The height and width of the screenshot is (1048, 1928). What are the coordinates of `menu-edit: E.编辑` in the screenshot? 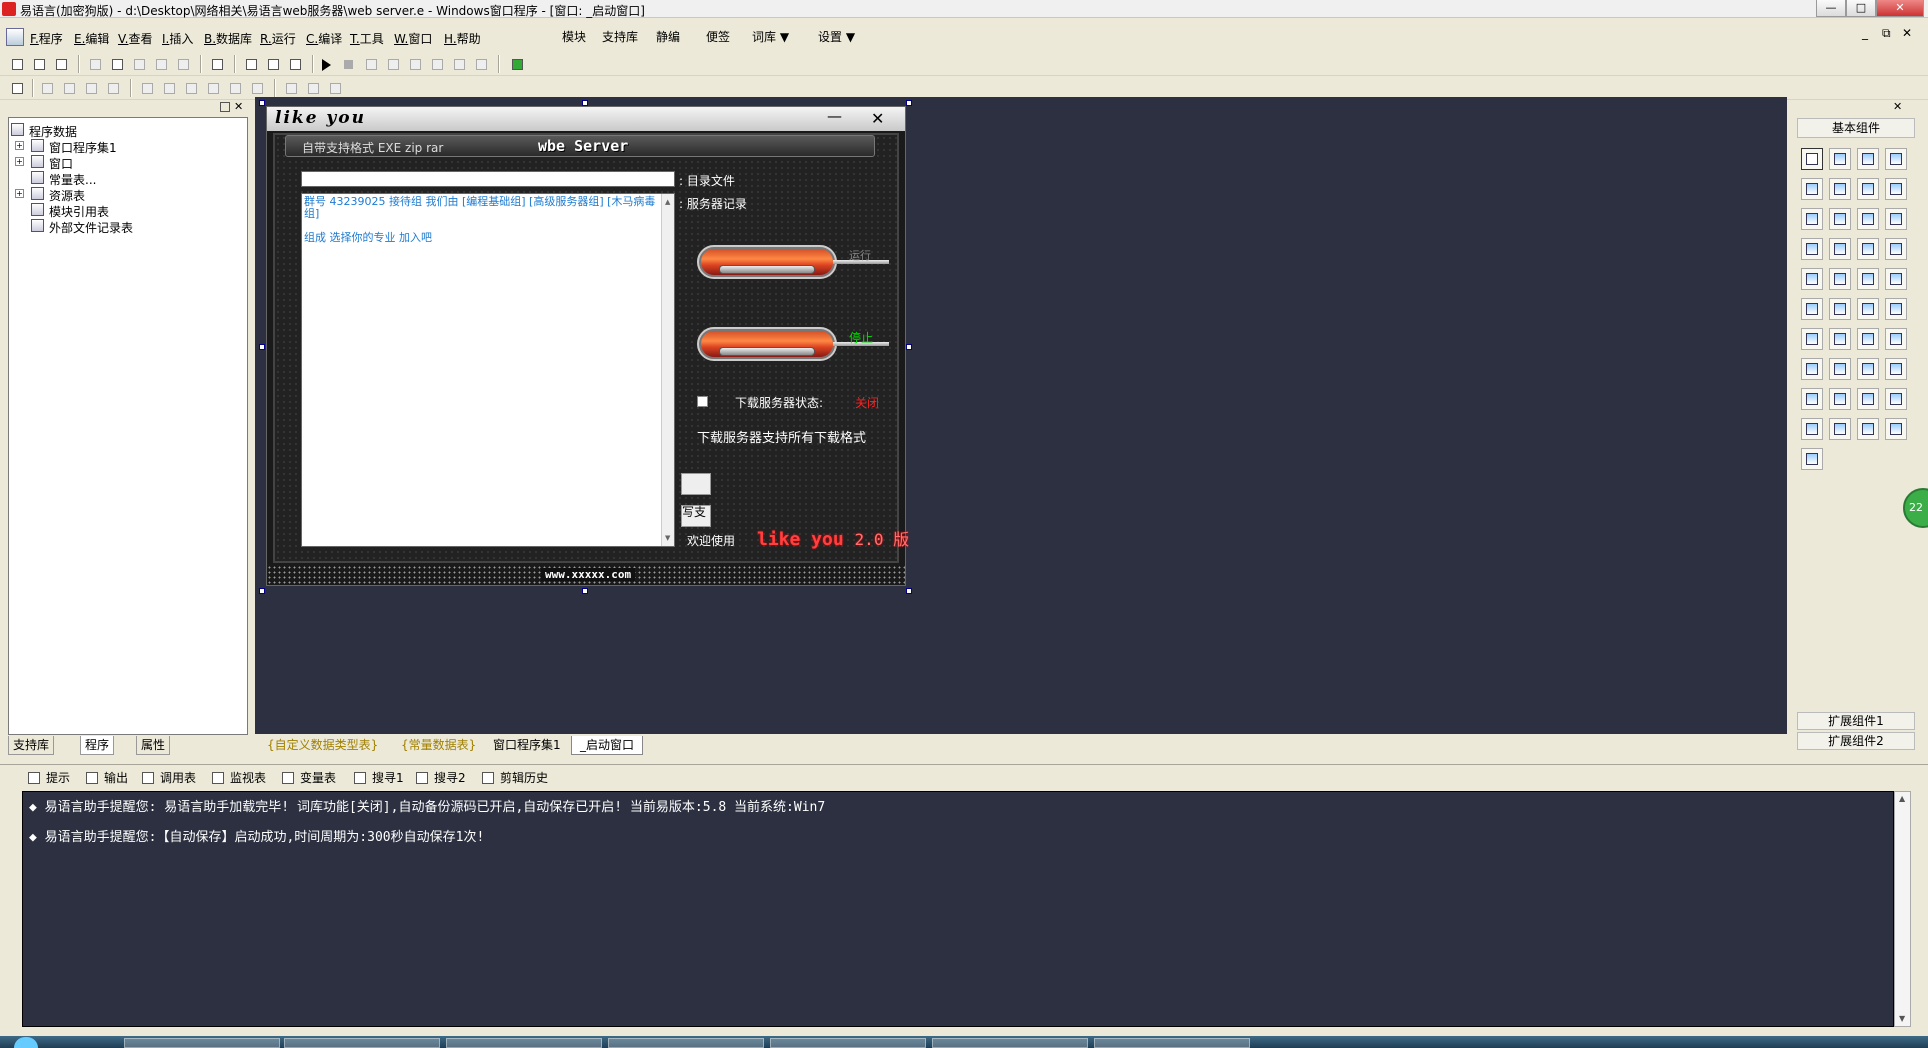 It's located at (91, 38).